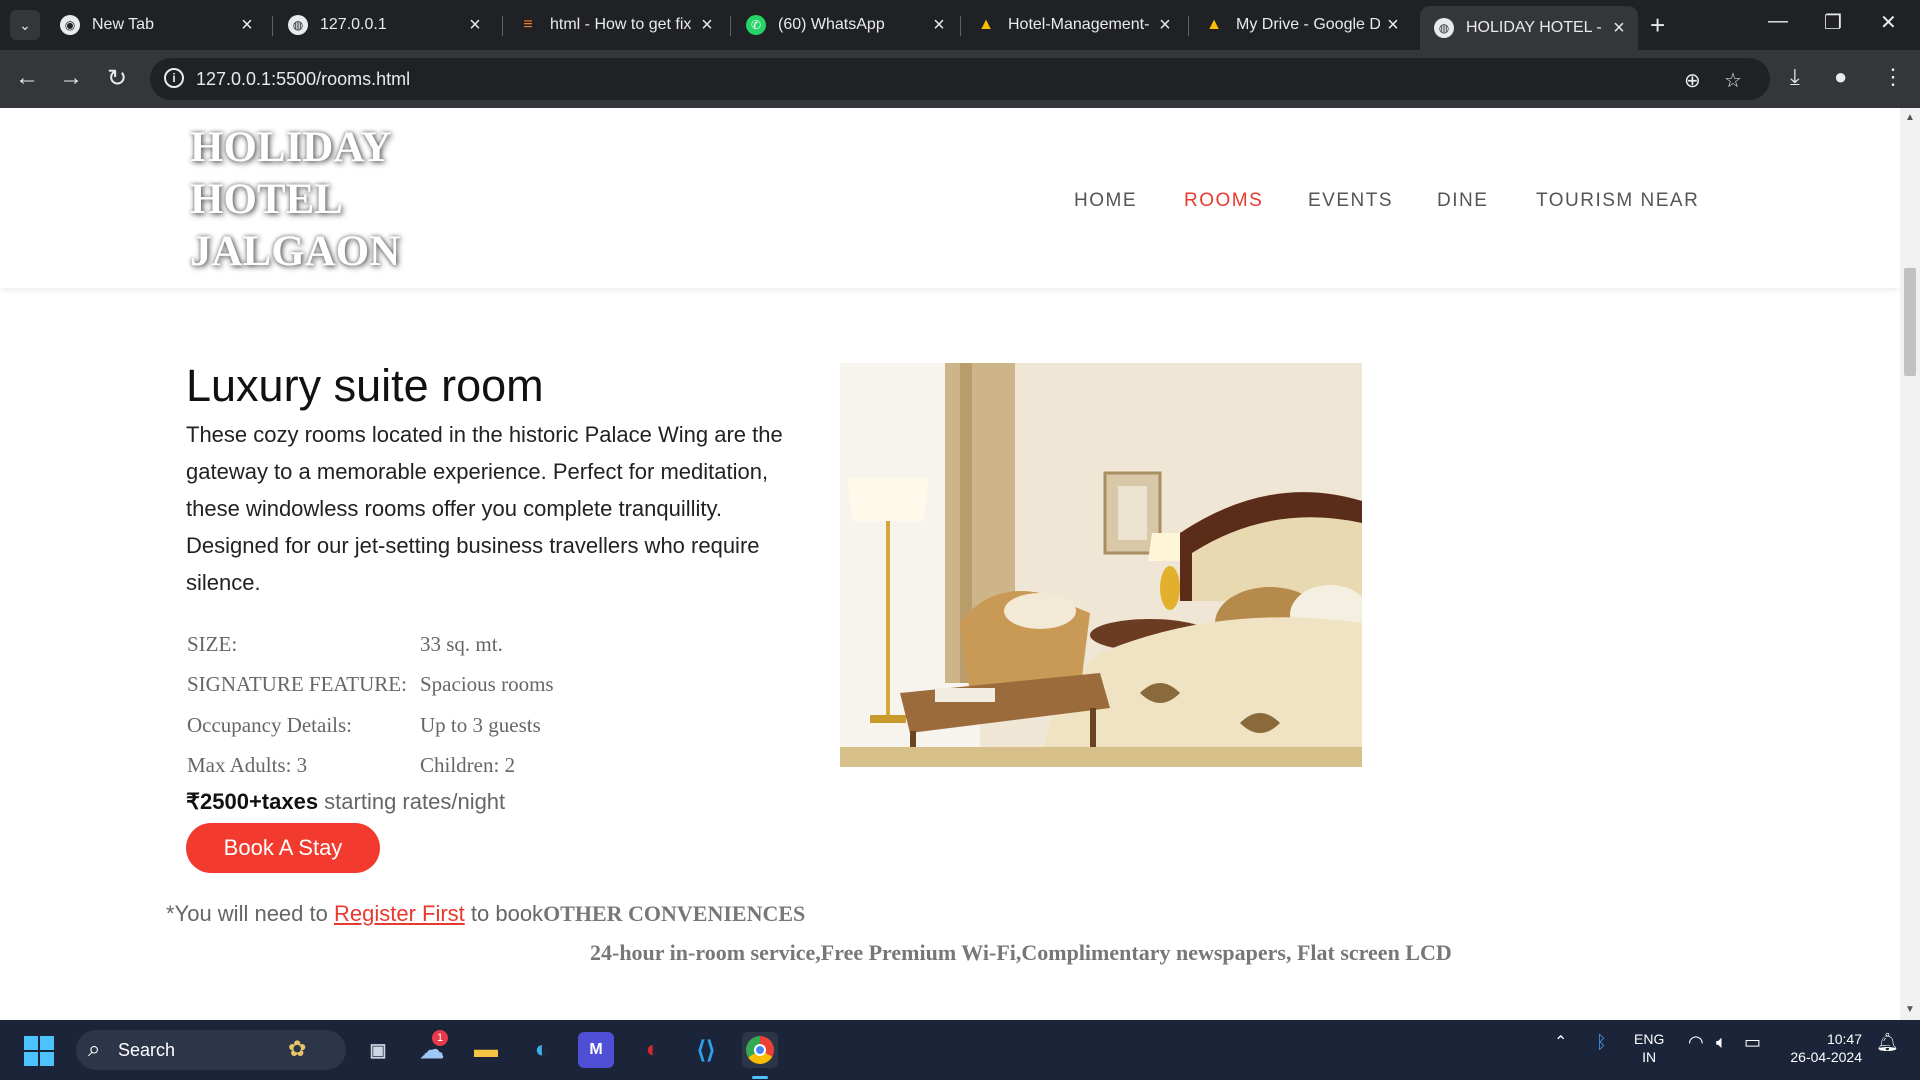 This screenshot has width=1920, height=1080. What do you see at coordinates (250, 913) in the screenshot?
I see `note-prefix: *You will need to` at bounding box center [250, 913].